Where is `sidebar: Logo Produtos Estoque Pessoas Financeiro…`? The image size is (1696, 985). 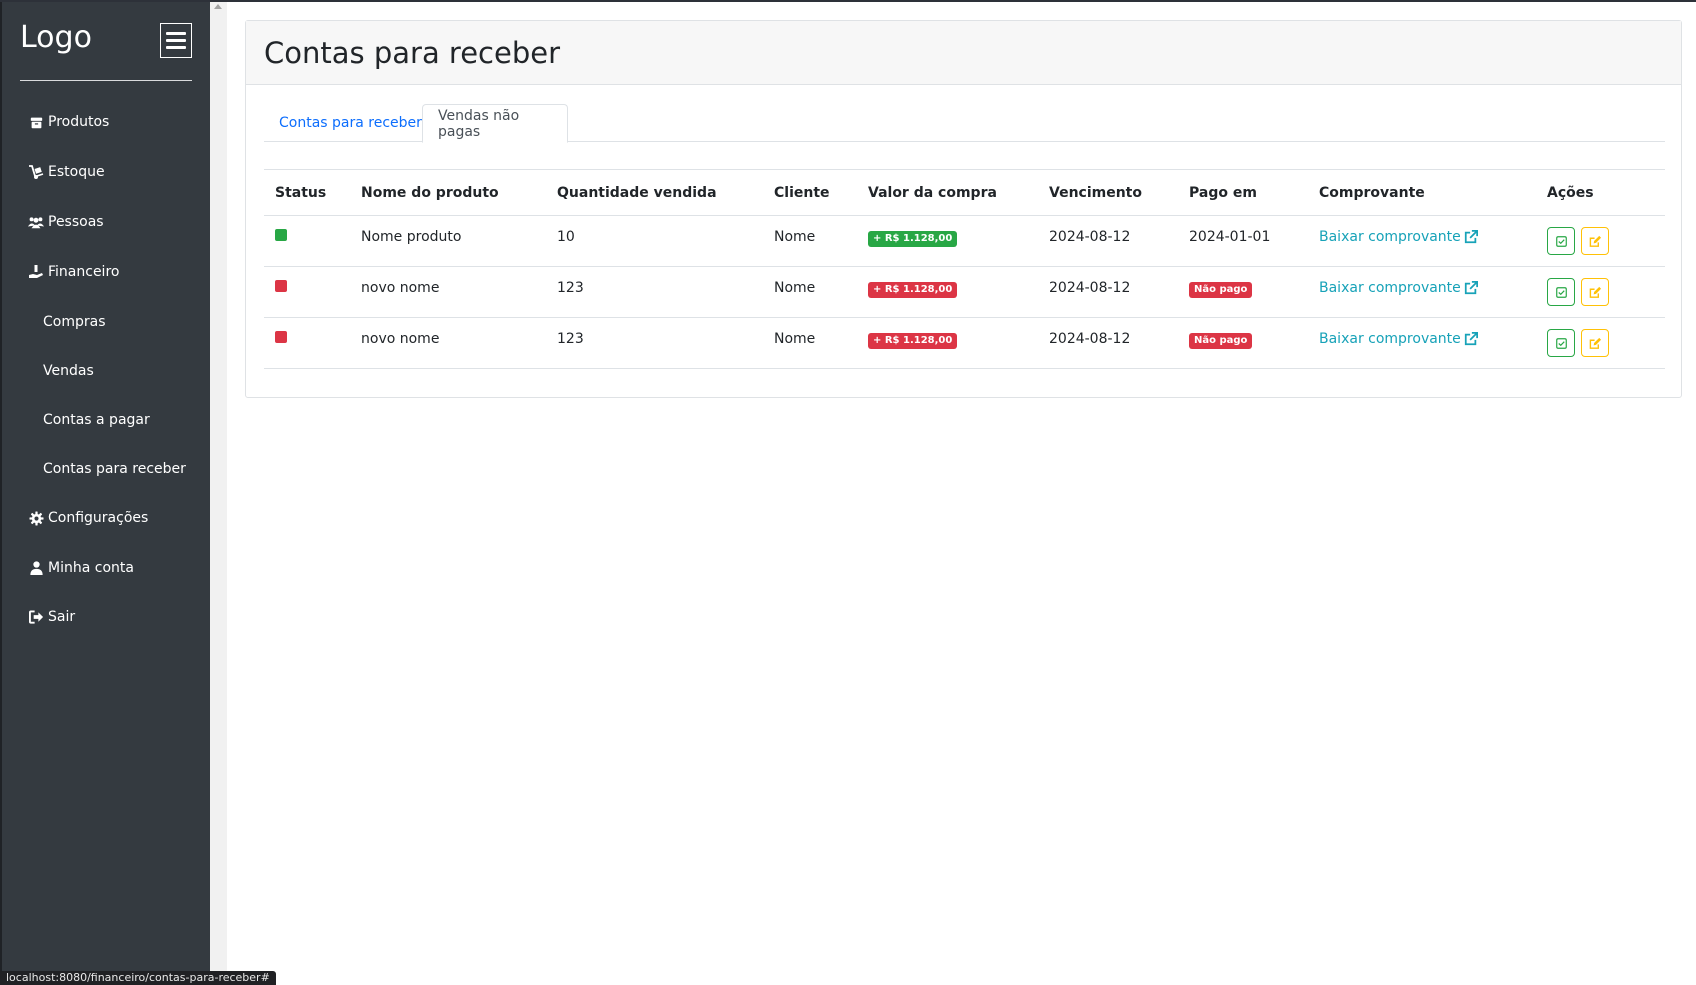 sidebar: Logo Produtos Estoque Pessoas Financeiro… is located at coordinates (105, 492).